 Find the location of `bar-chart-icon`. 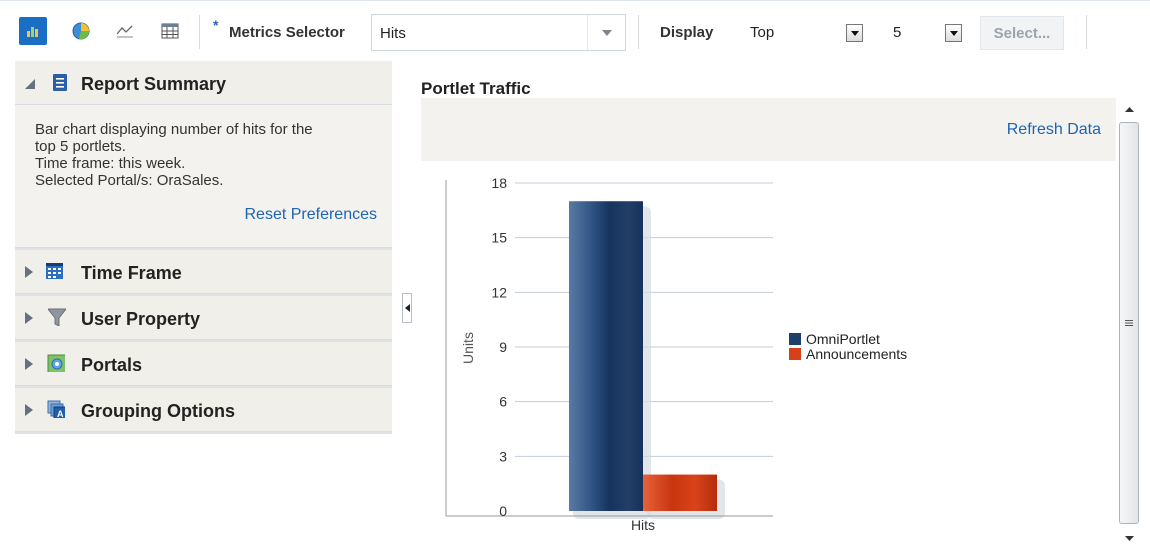

bar-chart-icon is located at coordinates (32, 32).